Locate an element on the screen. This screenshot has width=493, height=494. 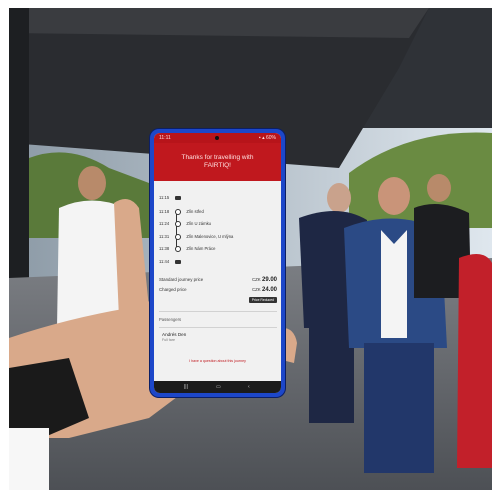
stop-row: 11:18 Zlín střed is located at coordinates (219, 212).